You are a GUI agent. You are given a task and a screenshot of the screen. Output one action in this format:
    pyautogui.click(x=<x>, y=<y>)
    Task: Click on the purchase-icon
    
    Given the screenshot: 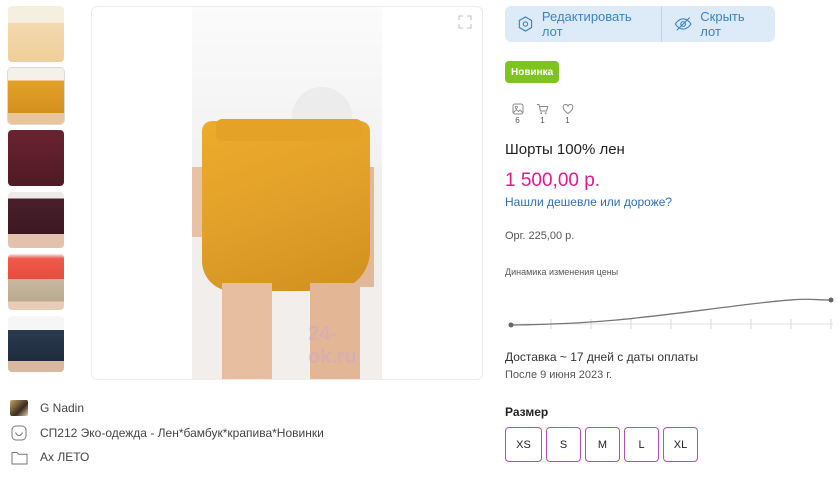 What is the action you would take?
    pyautogui.click(x=19, y=433)
    